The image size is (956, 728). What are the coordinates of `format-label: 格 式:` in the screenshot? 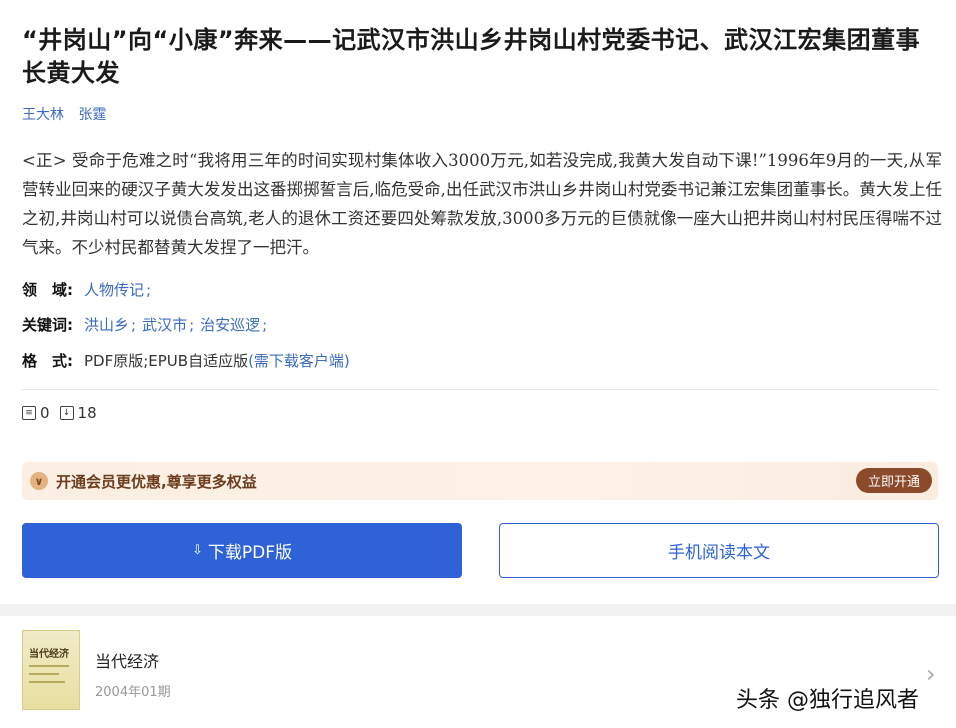 It's located at (47, 361).